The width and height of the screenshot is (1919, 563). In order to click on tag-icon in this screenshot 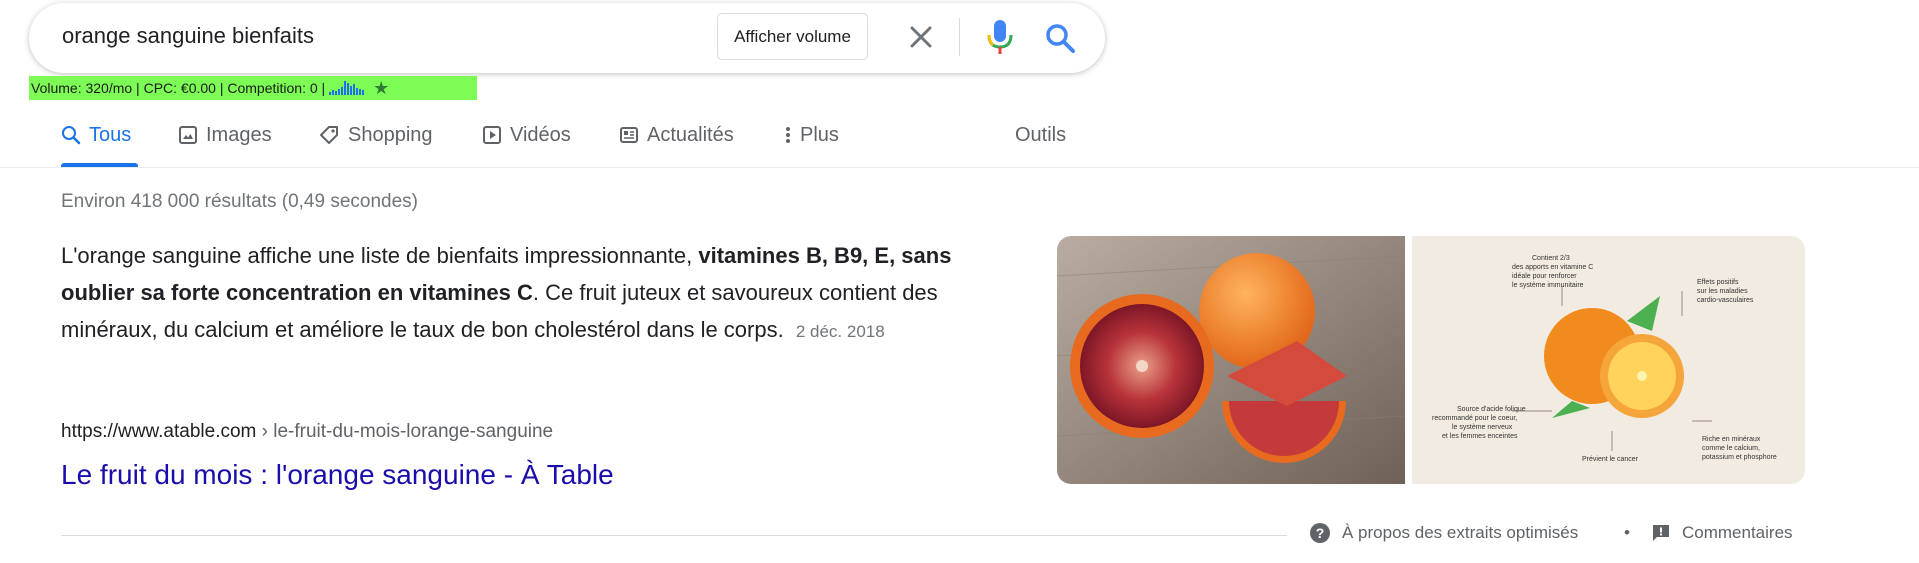, I will do `click(329, 135)`.